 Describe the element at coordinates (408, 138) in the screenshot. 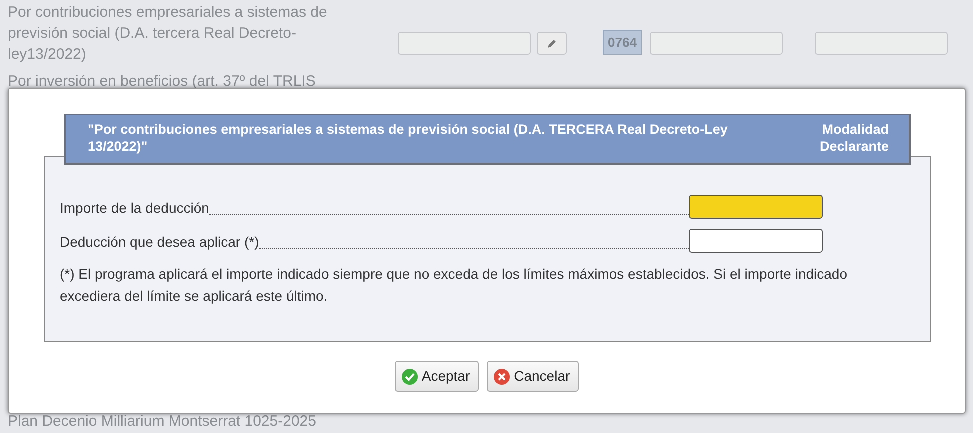

I see `dialog-title: "Por contribuciones empresariales a sistemas de previsión social (D.A. TERCERA Real Decreto-Ley 13/2022)"` at that location.